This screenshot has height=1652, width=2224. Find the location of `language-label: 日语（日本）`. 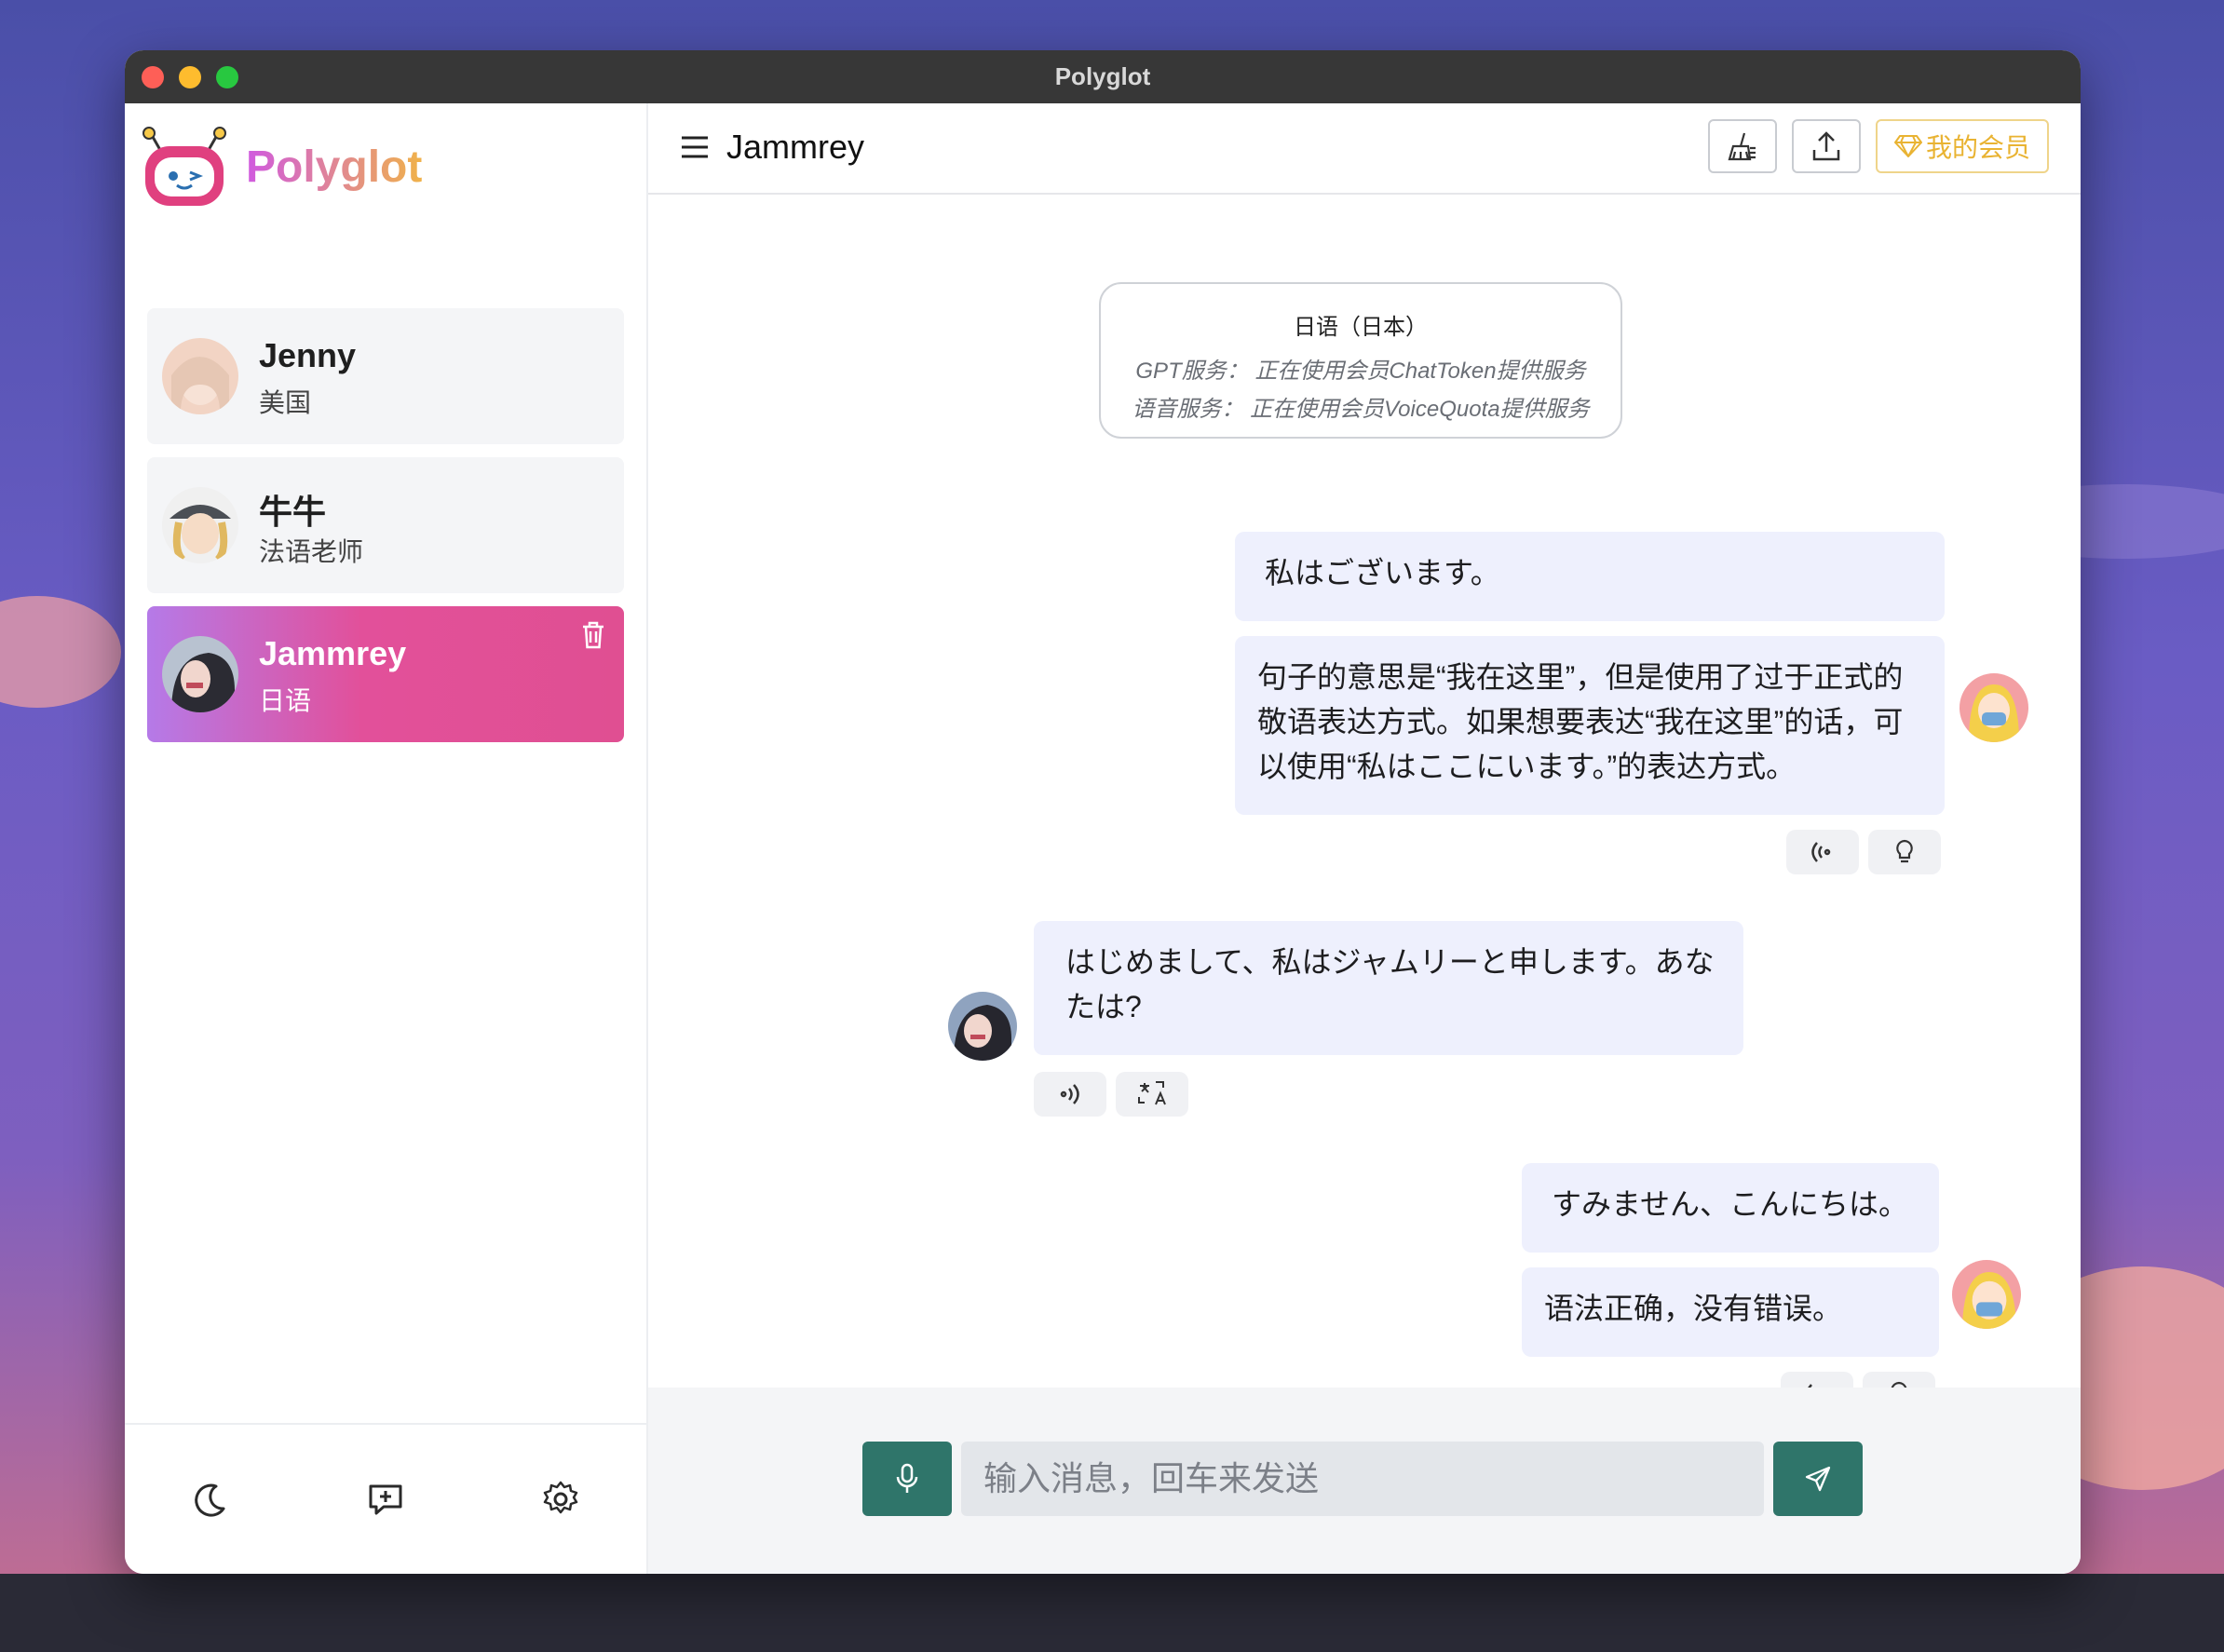

language-label: 日语（日本） is located at coordinates (1361, 327).